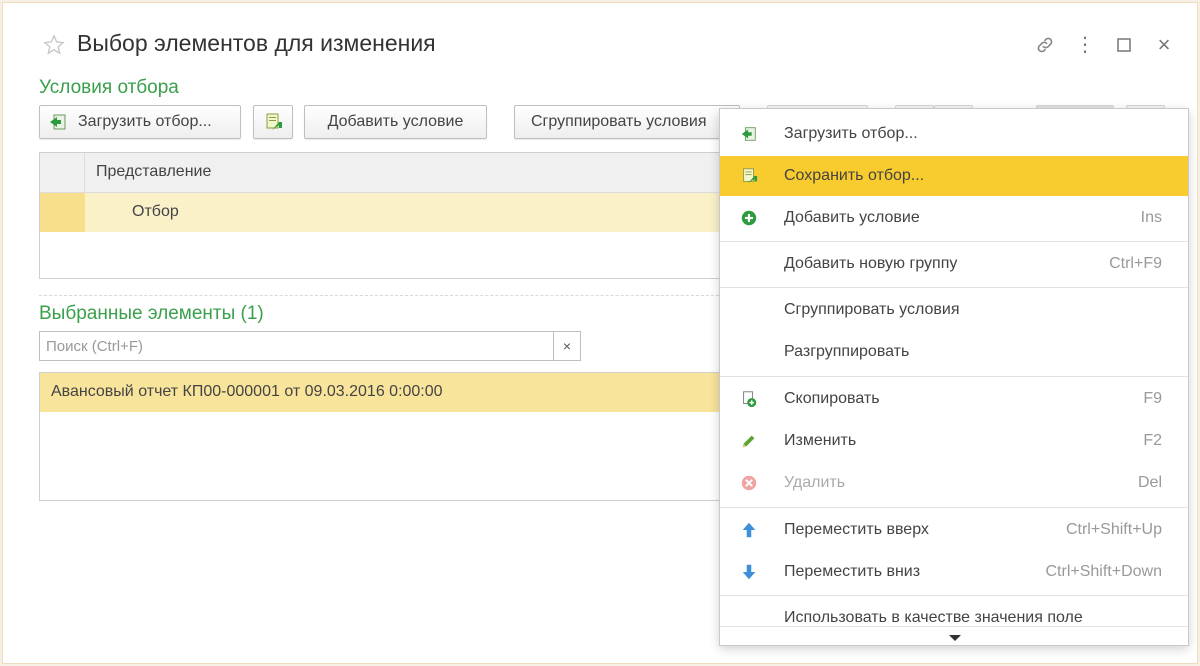 This screenshot has width=1200, height=666. Describe the element at coordinates (1164, 44) in the screenshot. I see `close-icon: ×` at that location.